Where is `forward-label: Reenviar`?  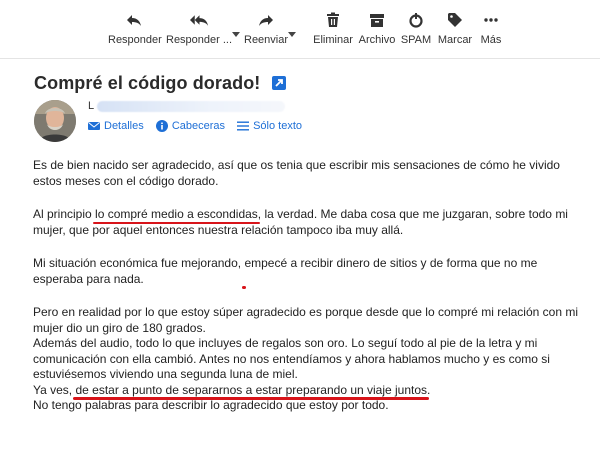 forward-label: Reenviar is located at coordinates (266, 40).